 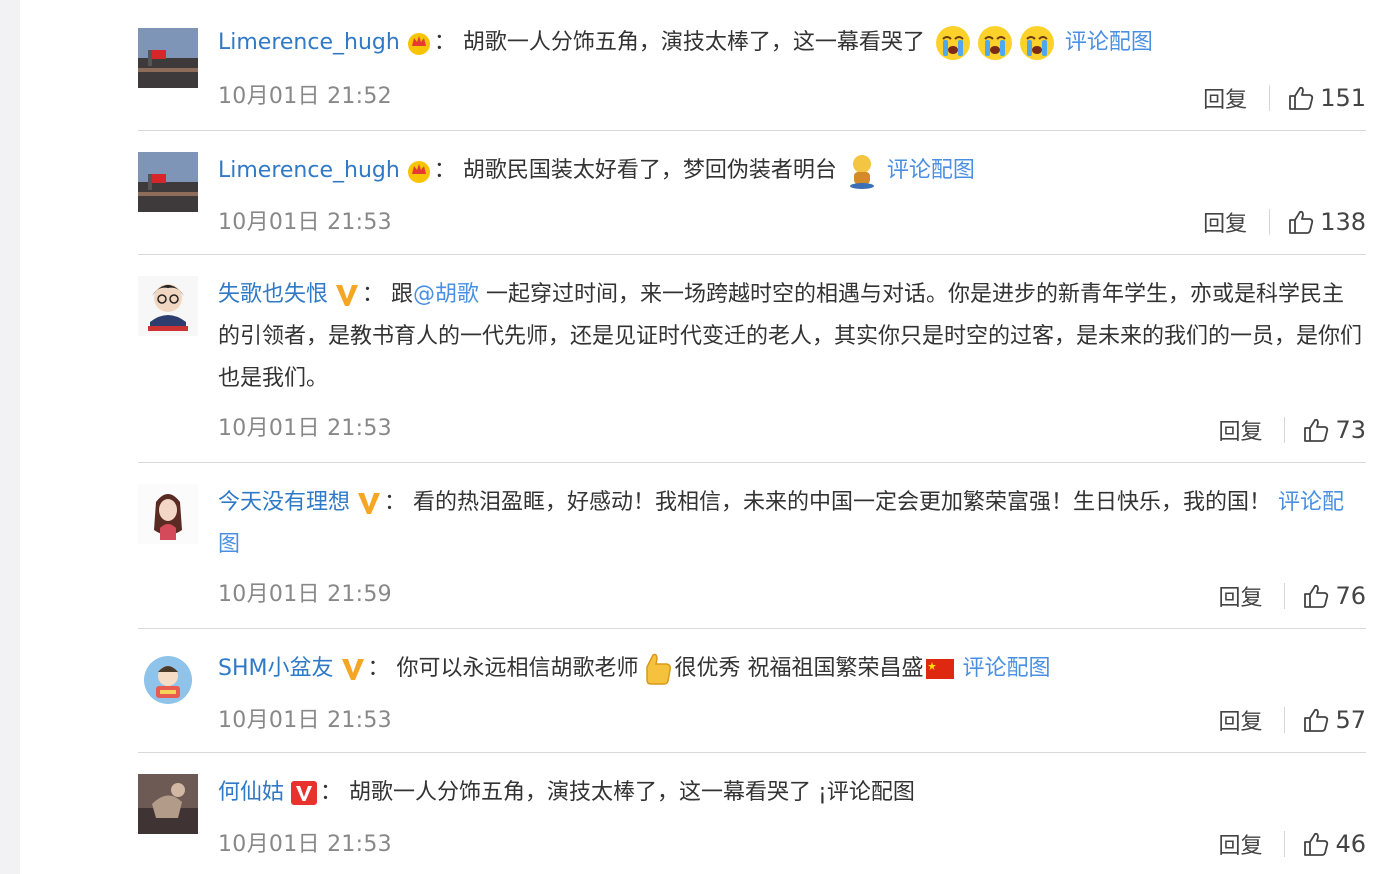 I want to click on like-count: 76, so click(x=1350, y=596).